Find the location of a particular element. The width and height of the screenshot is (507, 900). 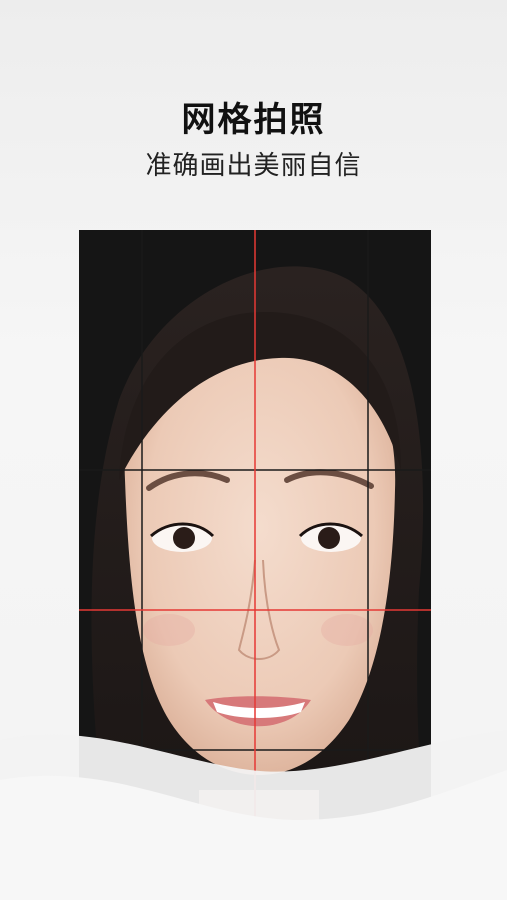

promo-title: 网格拍照 is located at coordinates (253, 120).